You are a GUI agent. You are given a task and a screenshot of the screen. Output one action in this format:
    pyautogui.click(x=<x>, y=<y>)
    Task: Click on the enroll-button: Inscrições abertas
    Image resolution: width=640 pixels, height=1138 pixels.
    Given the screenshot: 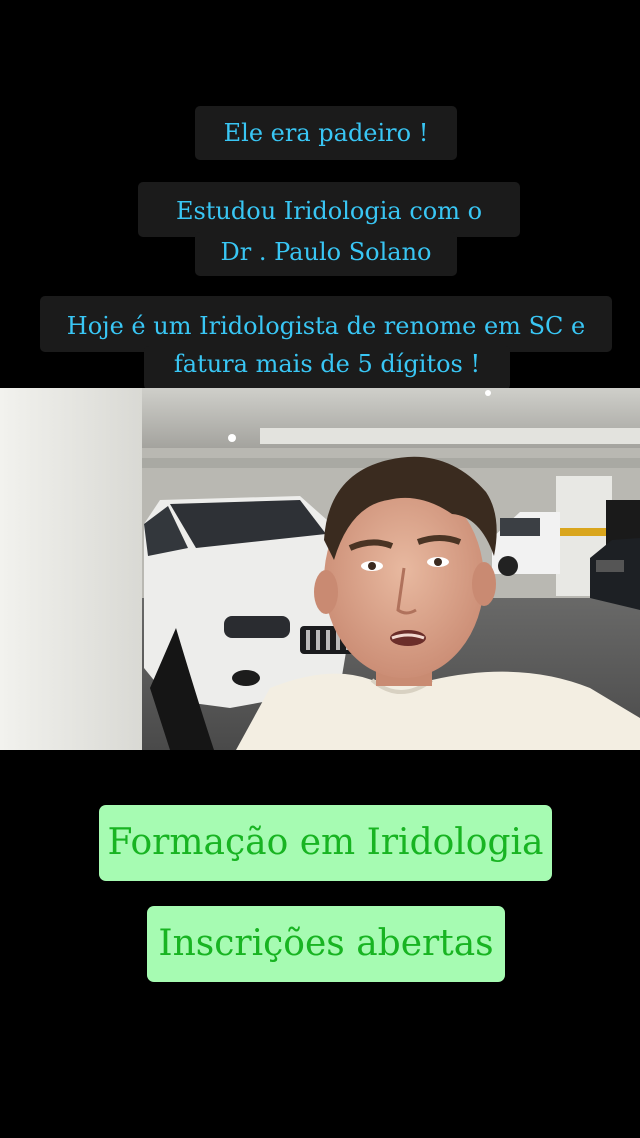 What is the action you would take?
    pyautogui.click(x=326, y=944)
    